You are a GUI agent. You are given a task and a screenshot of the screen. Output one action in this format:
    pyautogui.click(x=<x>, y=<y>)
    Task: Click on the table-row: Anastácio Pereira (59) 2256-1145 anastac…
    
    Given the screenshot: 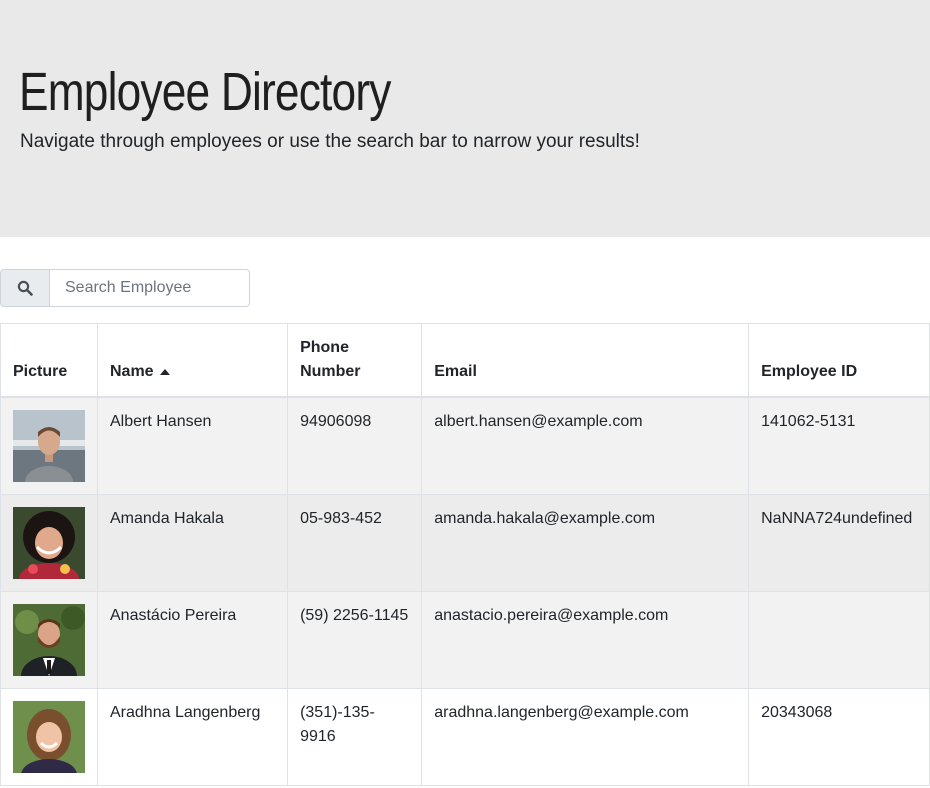 What is the action you would take?
    pyautogui.click(x=465, y=640)
    